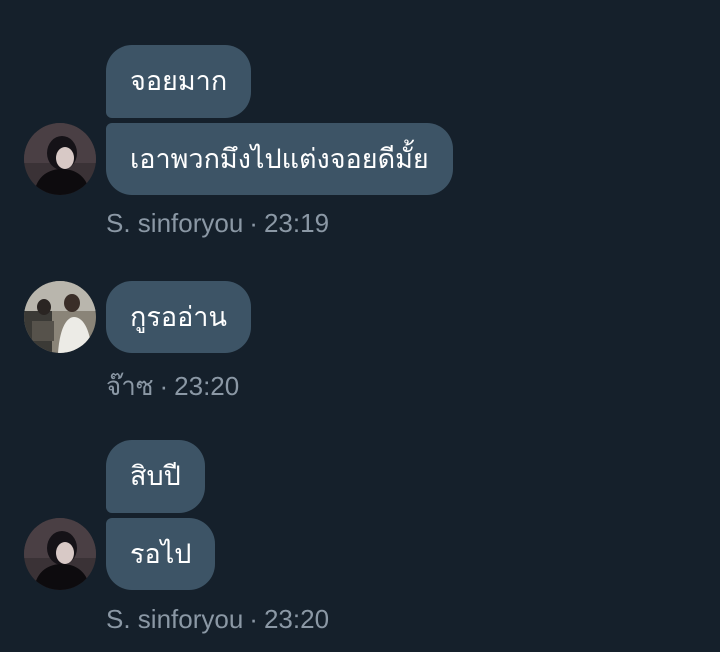 This screenshot has width=720, height=652. I want to click on message-text: กูรออ่าน, so click(178, 317).